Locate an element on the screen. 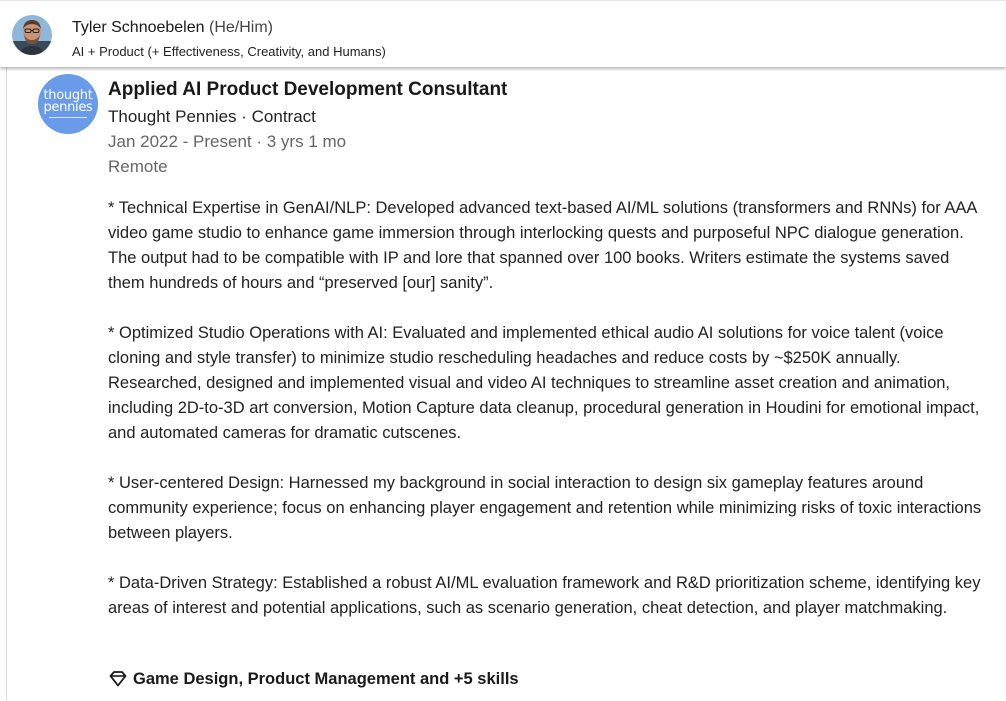  profile-name-line: Tyler Schnoebelen (He/Him) is located at coordinates (172, 28).